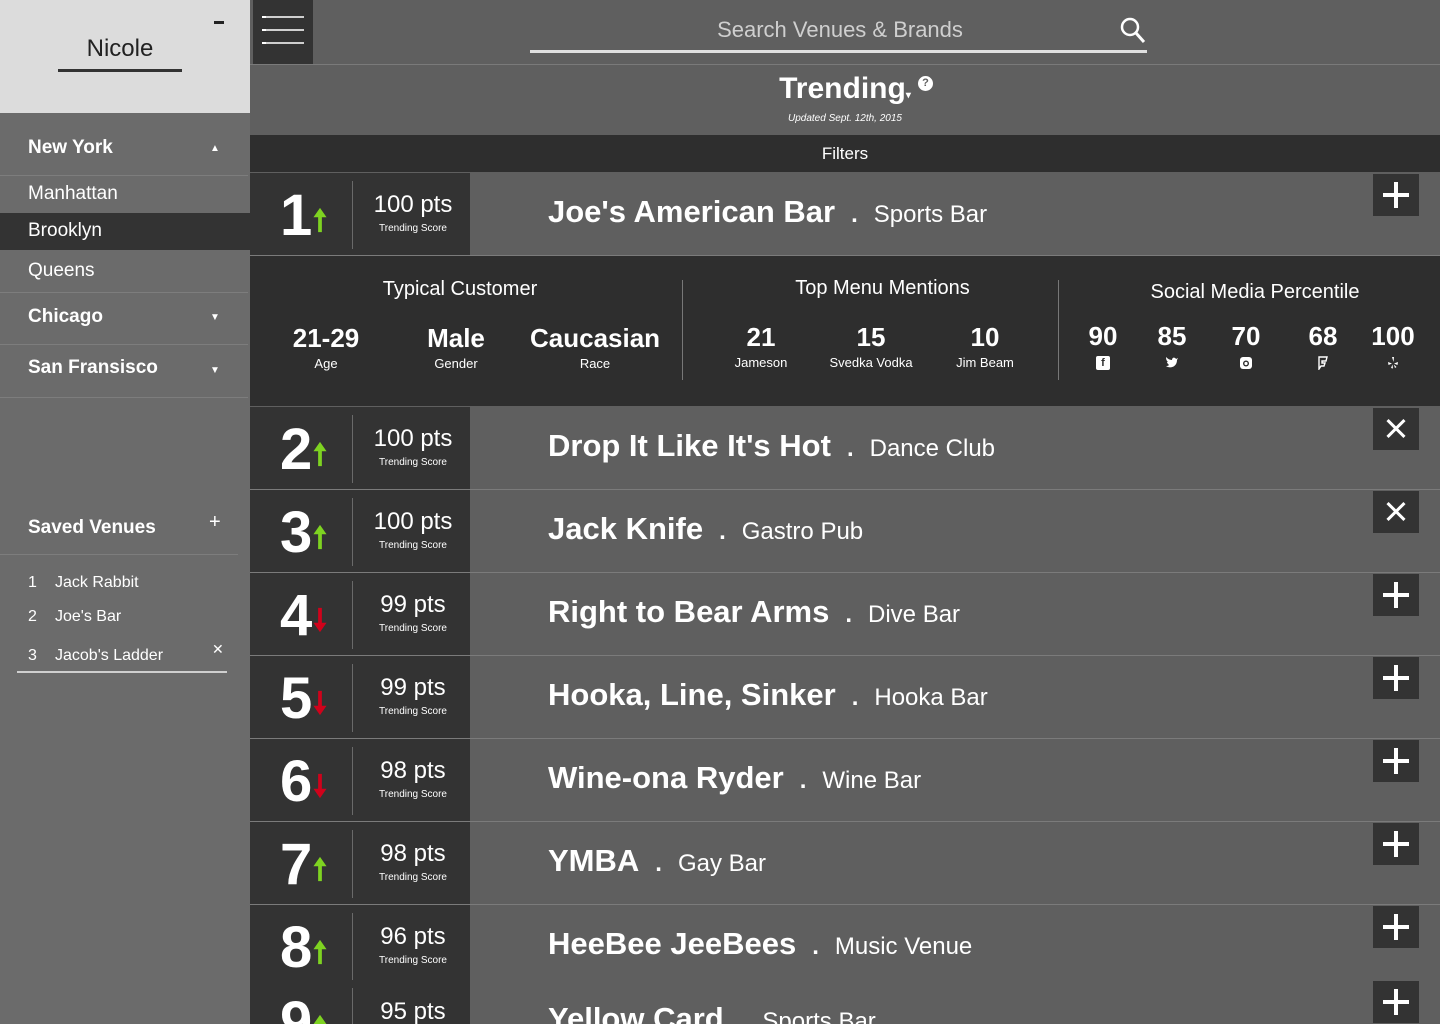 The width and height of the screenshot is (1440, 1024). Describe the element at coordinates (120, 53) in the screenshot. I see `user-name: Nicole` at that location.